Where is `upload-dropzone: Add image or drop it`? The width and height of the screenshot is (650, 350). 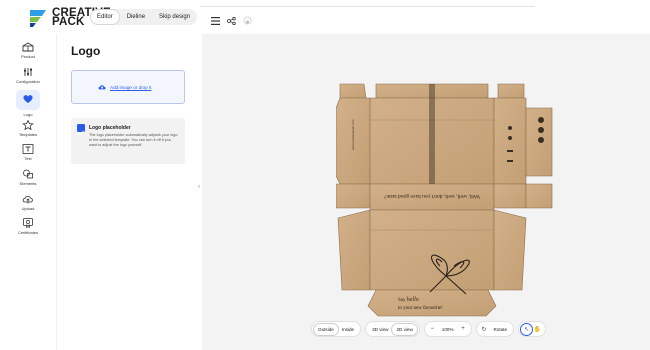
upload-dropzone: Add image or drop it is located at coordinates (128, 87).